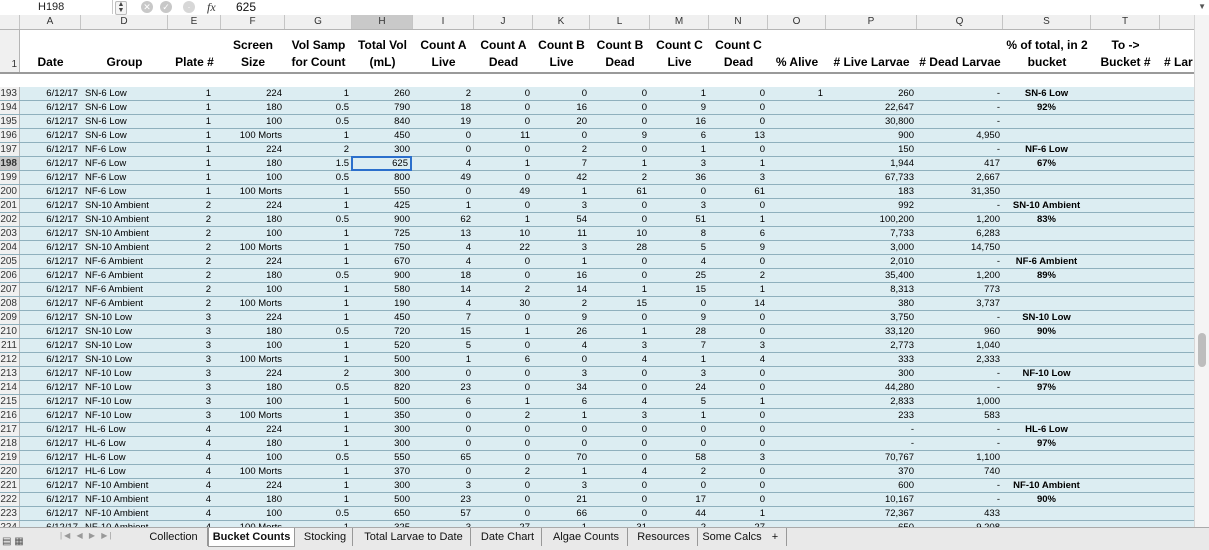 Image resolution: width=1209 pixels, height=550 pixels. Describe the element at coordinates (561, 205) in the screenshot. I see `cell-bL: 3` at that location.